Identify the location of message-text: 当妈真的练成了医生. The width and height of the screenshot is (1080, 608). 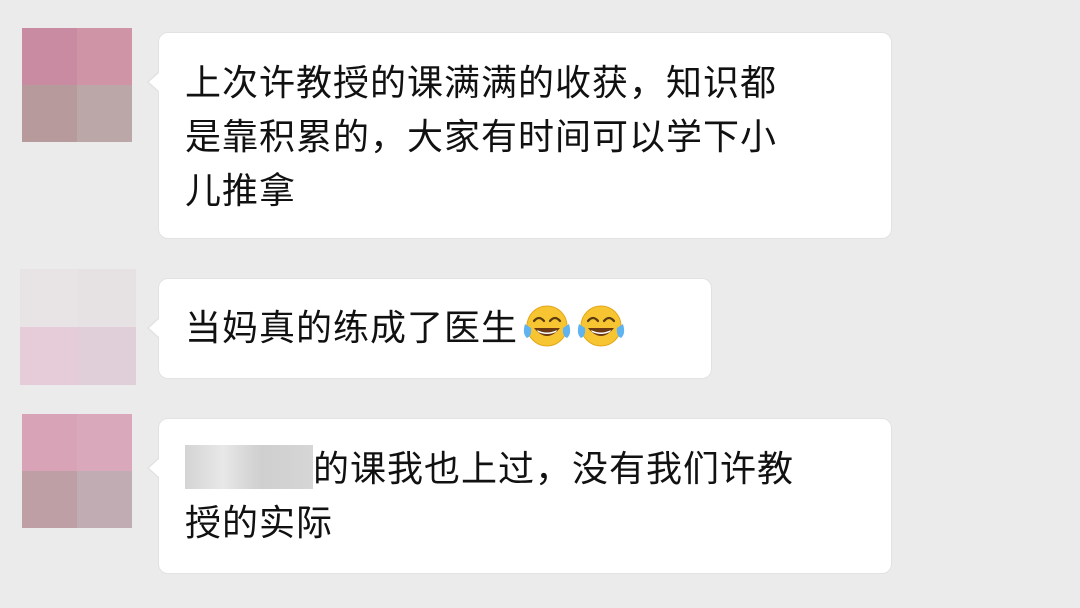
(352, 328).